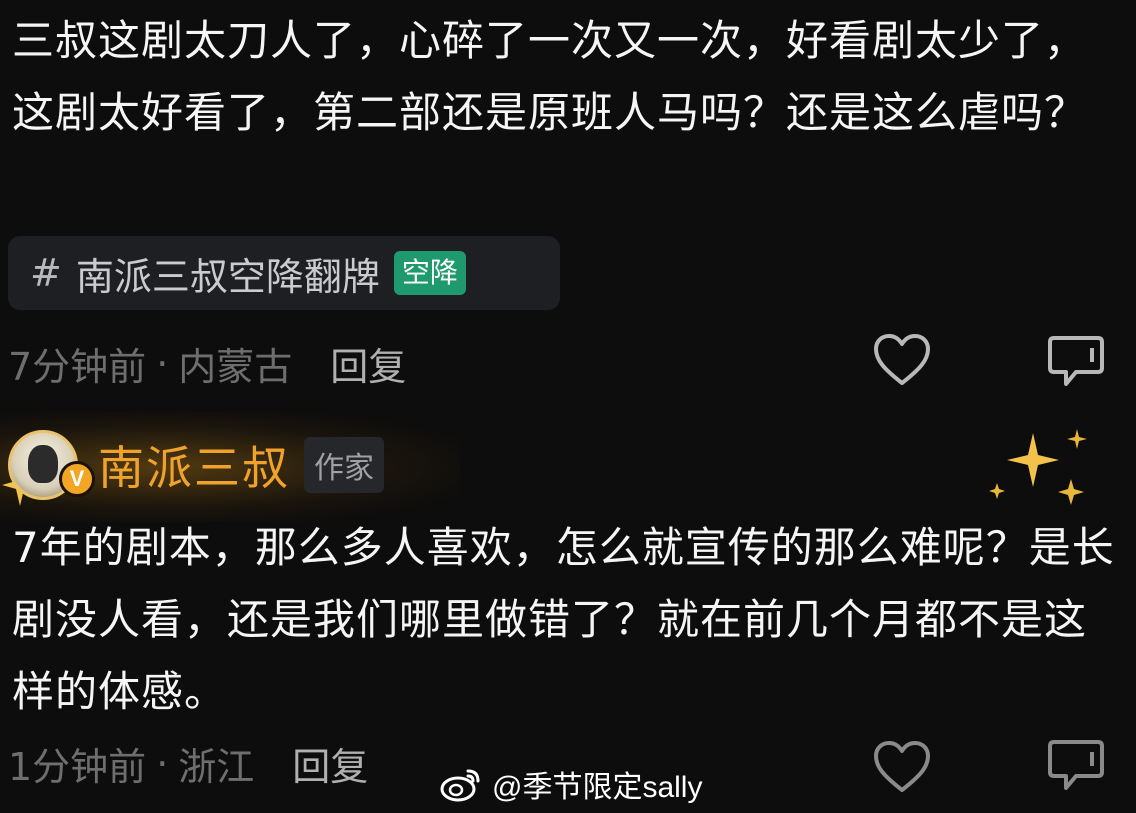 Image resolution: width=1136 pixels, height=813 pixels. I want to click on comment-meta: 7分钟前 · 内蒙古 回复, so click(207, 363).